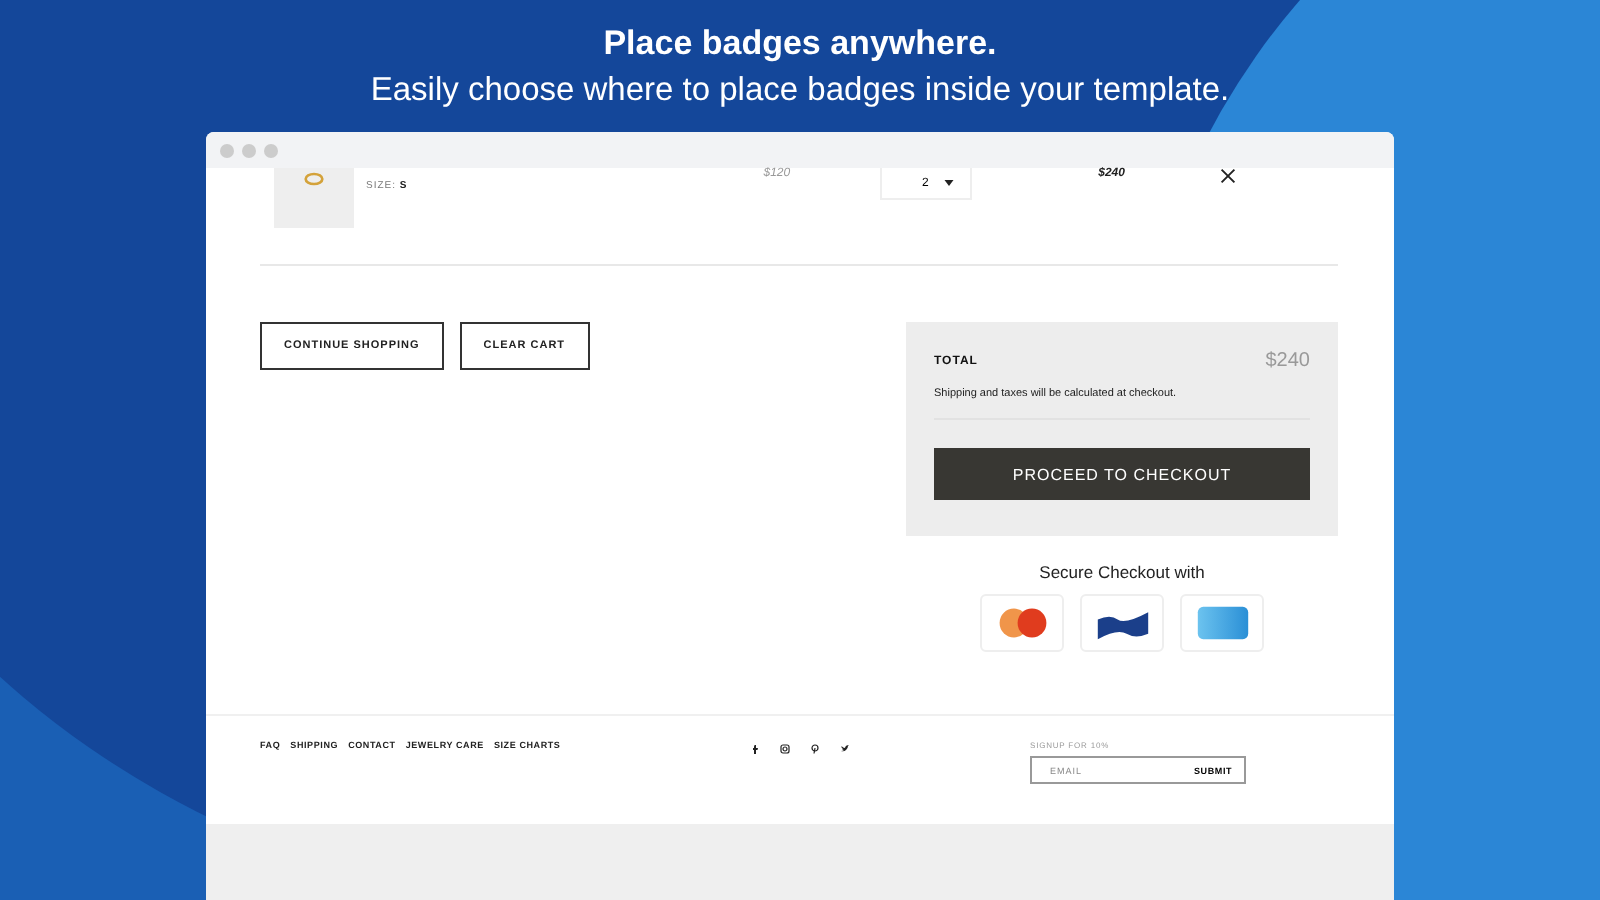 Image resolution: width=1600 pixels, height=900 pixels. What do you see at coordinates (785, 749) in the screenshot?
I see `instagram-icon` at bounding box center [785, 749].